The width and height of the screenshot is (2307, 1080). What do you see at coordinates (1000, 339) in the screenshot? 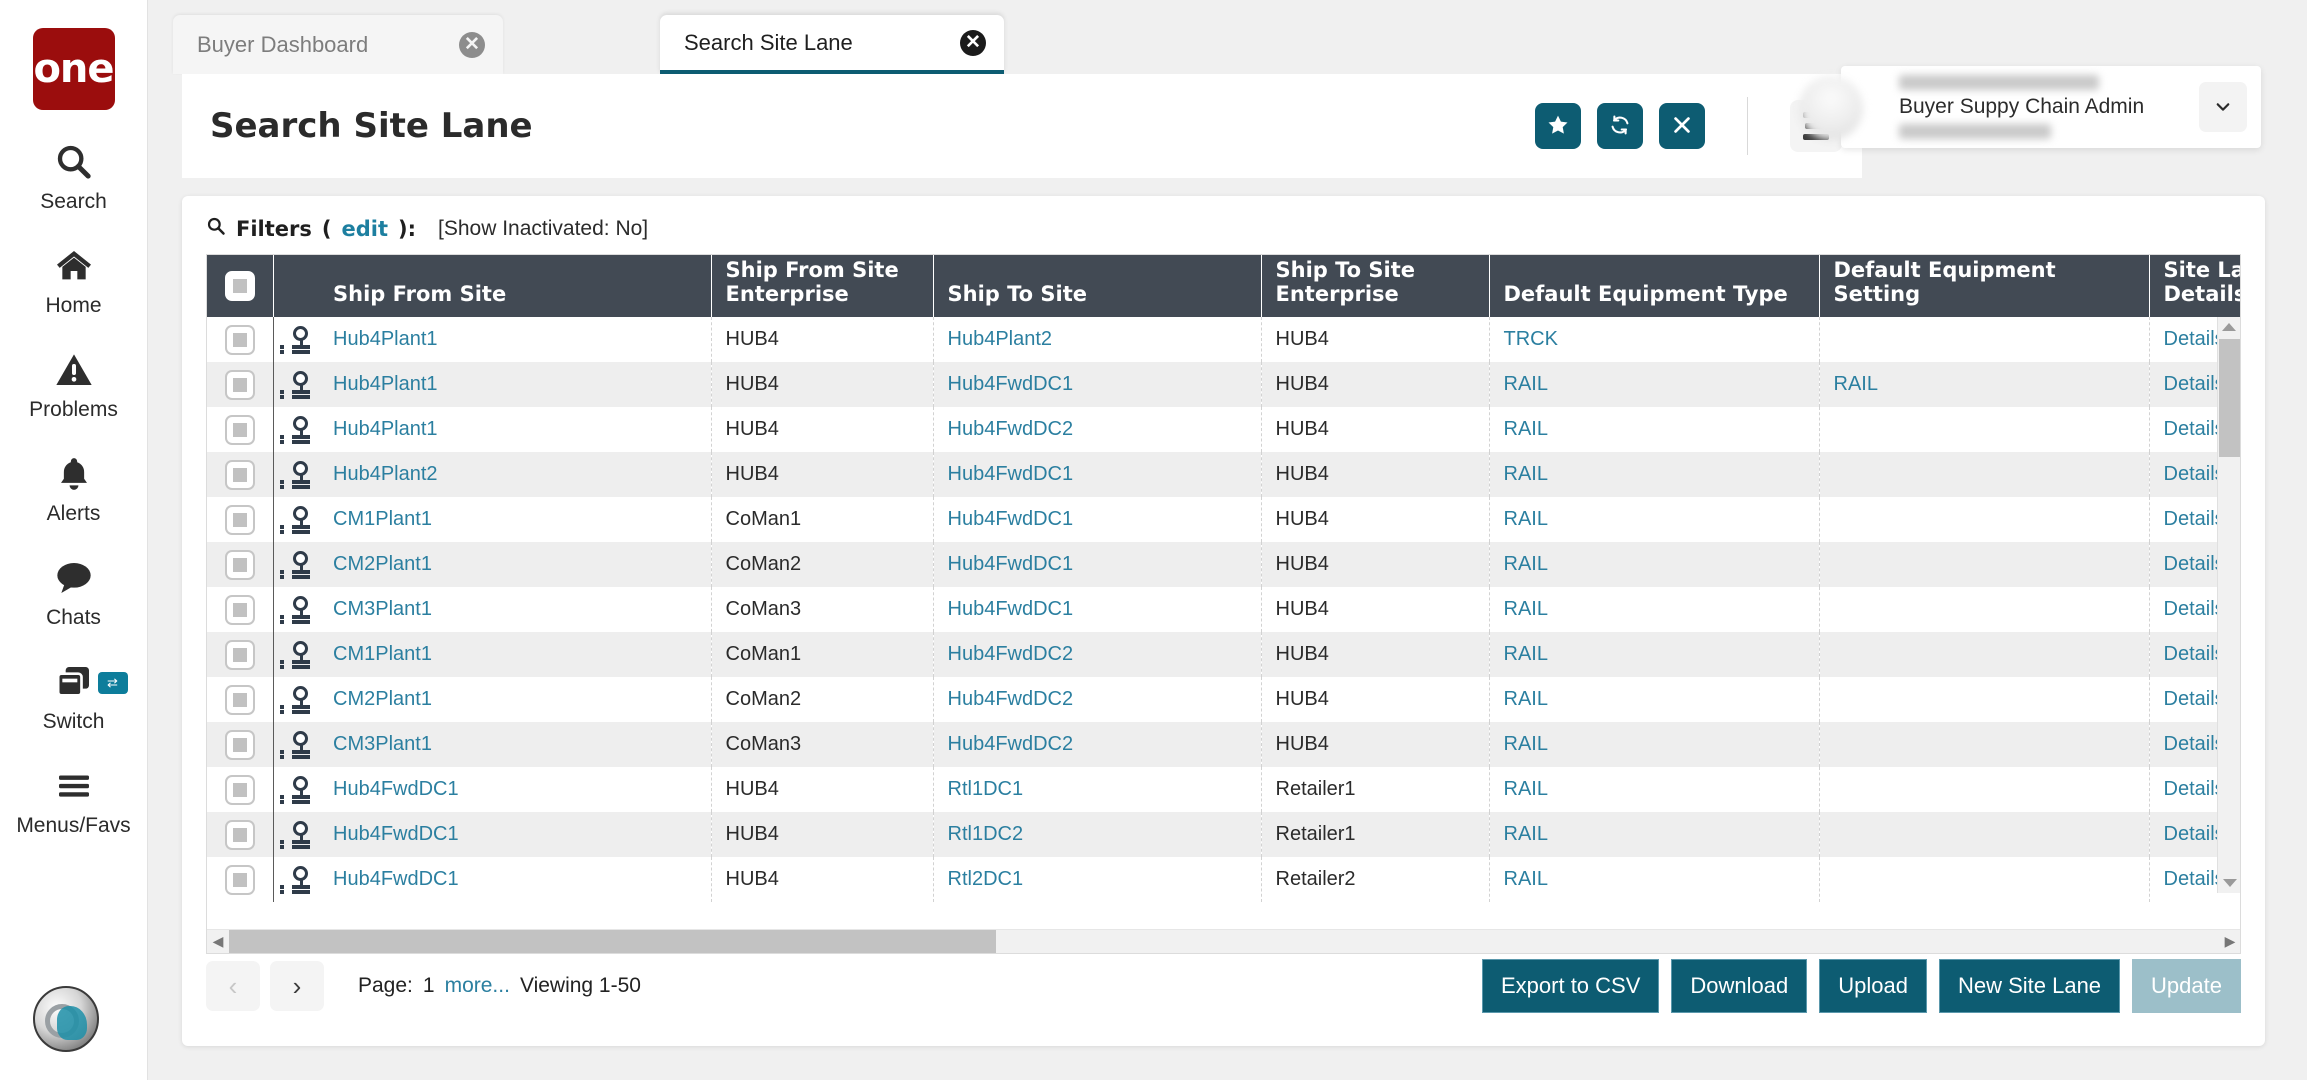
I see `ship-to-site-link: Hub4Plant2` at bounding box center [1000, 339].